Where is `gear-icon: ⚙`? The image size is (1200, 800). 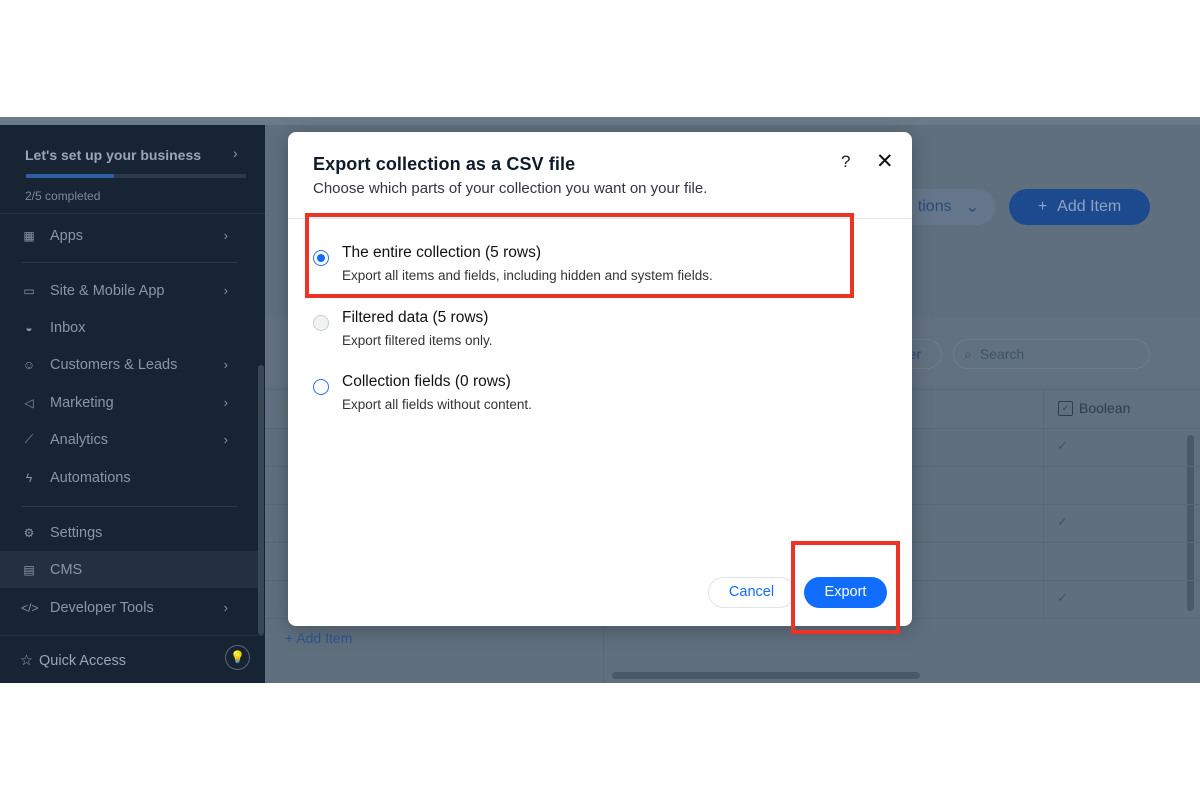 gear-icon: ⚙ is located at coordinates (29, 532).